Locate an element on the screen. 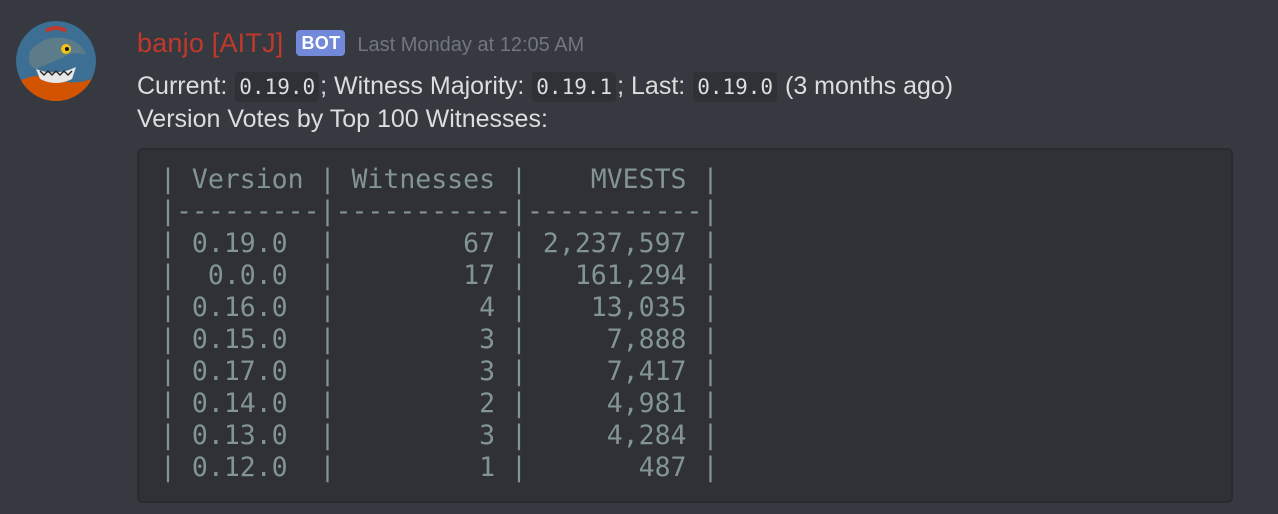 The width and height of the screenshot is (1278, 514). current-label: Current: is located at coordinates (186, 86).